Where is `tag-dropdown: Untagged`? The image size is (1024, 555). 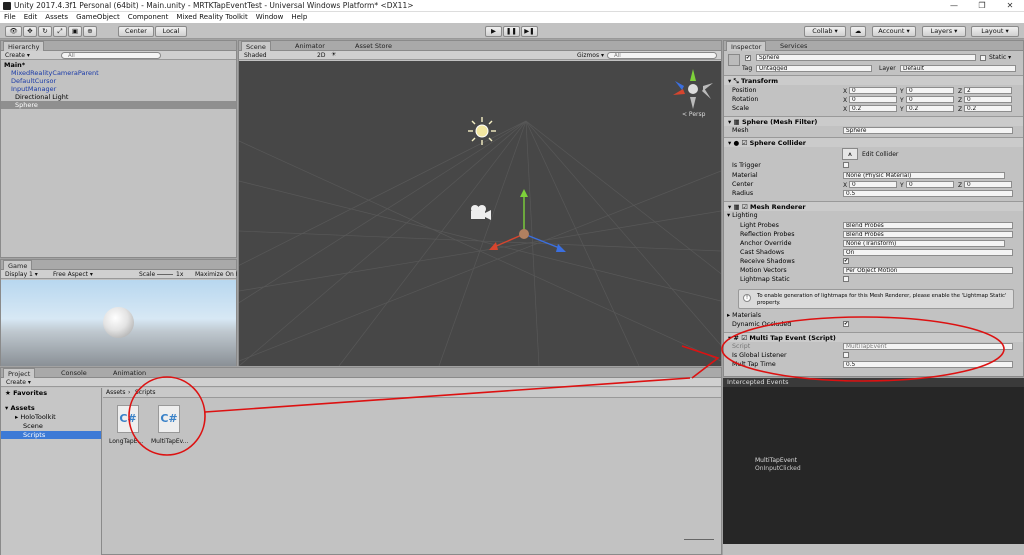 tag-dropdown: Untagged is located at coordinates (814, 68).